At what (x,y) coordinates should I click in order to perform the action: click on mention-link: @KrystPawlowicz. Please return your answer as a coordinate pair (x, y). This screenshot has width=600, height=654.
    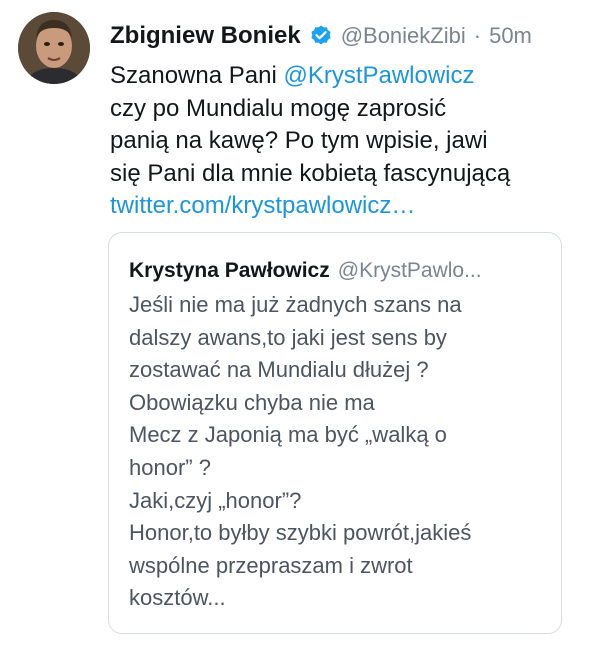
    Looking at the image, I should click on (378, 75).